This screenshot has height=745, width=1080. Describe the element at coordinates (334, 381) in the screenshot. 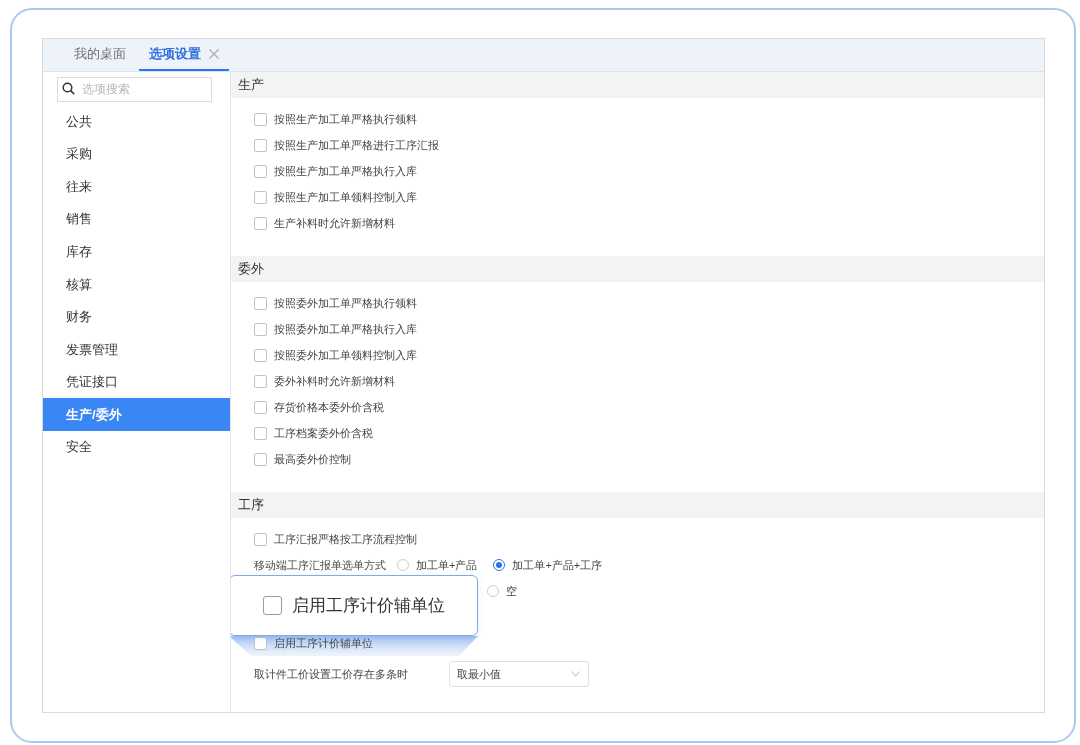

I see `option-label: 委外补料时允许新增材料` at that location.